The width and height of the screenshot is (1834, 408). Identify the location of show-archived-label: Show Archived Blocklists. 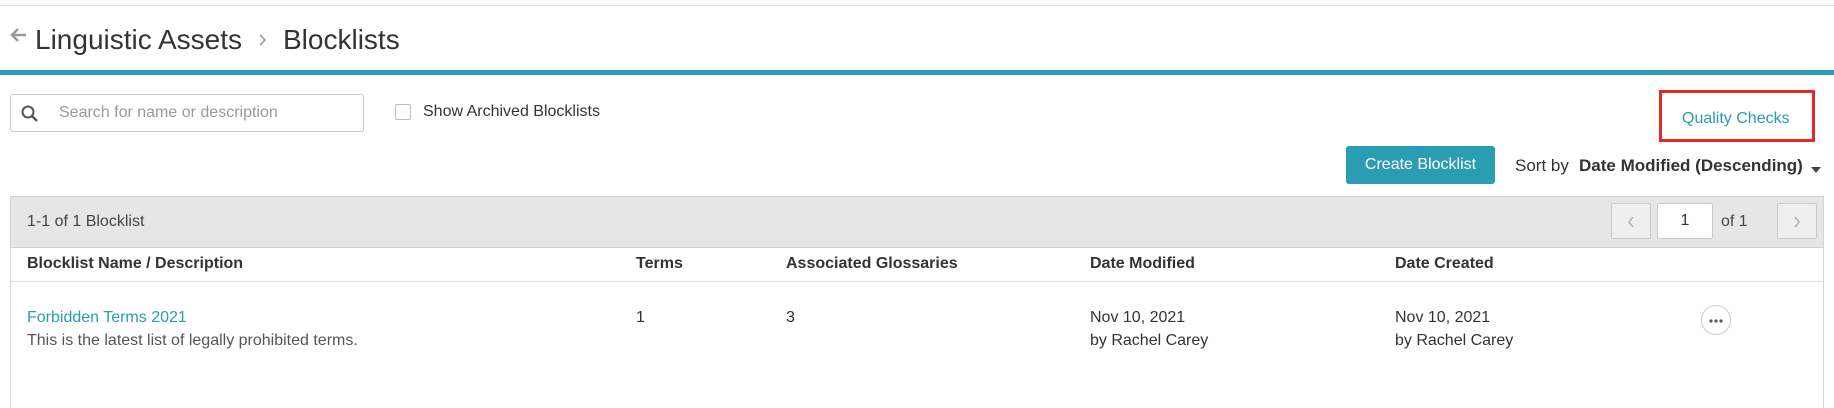
(511, 111).